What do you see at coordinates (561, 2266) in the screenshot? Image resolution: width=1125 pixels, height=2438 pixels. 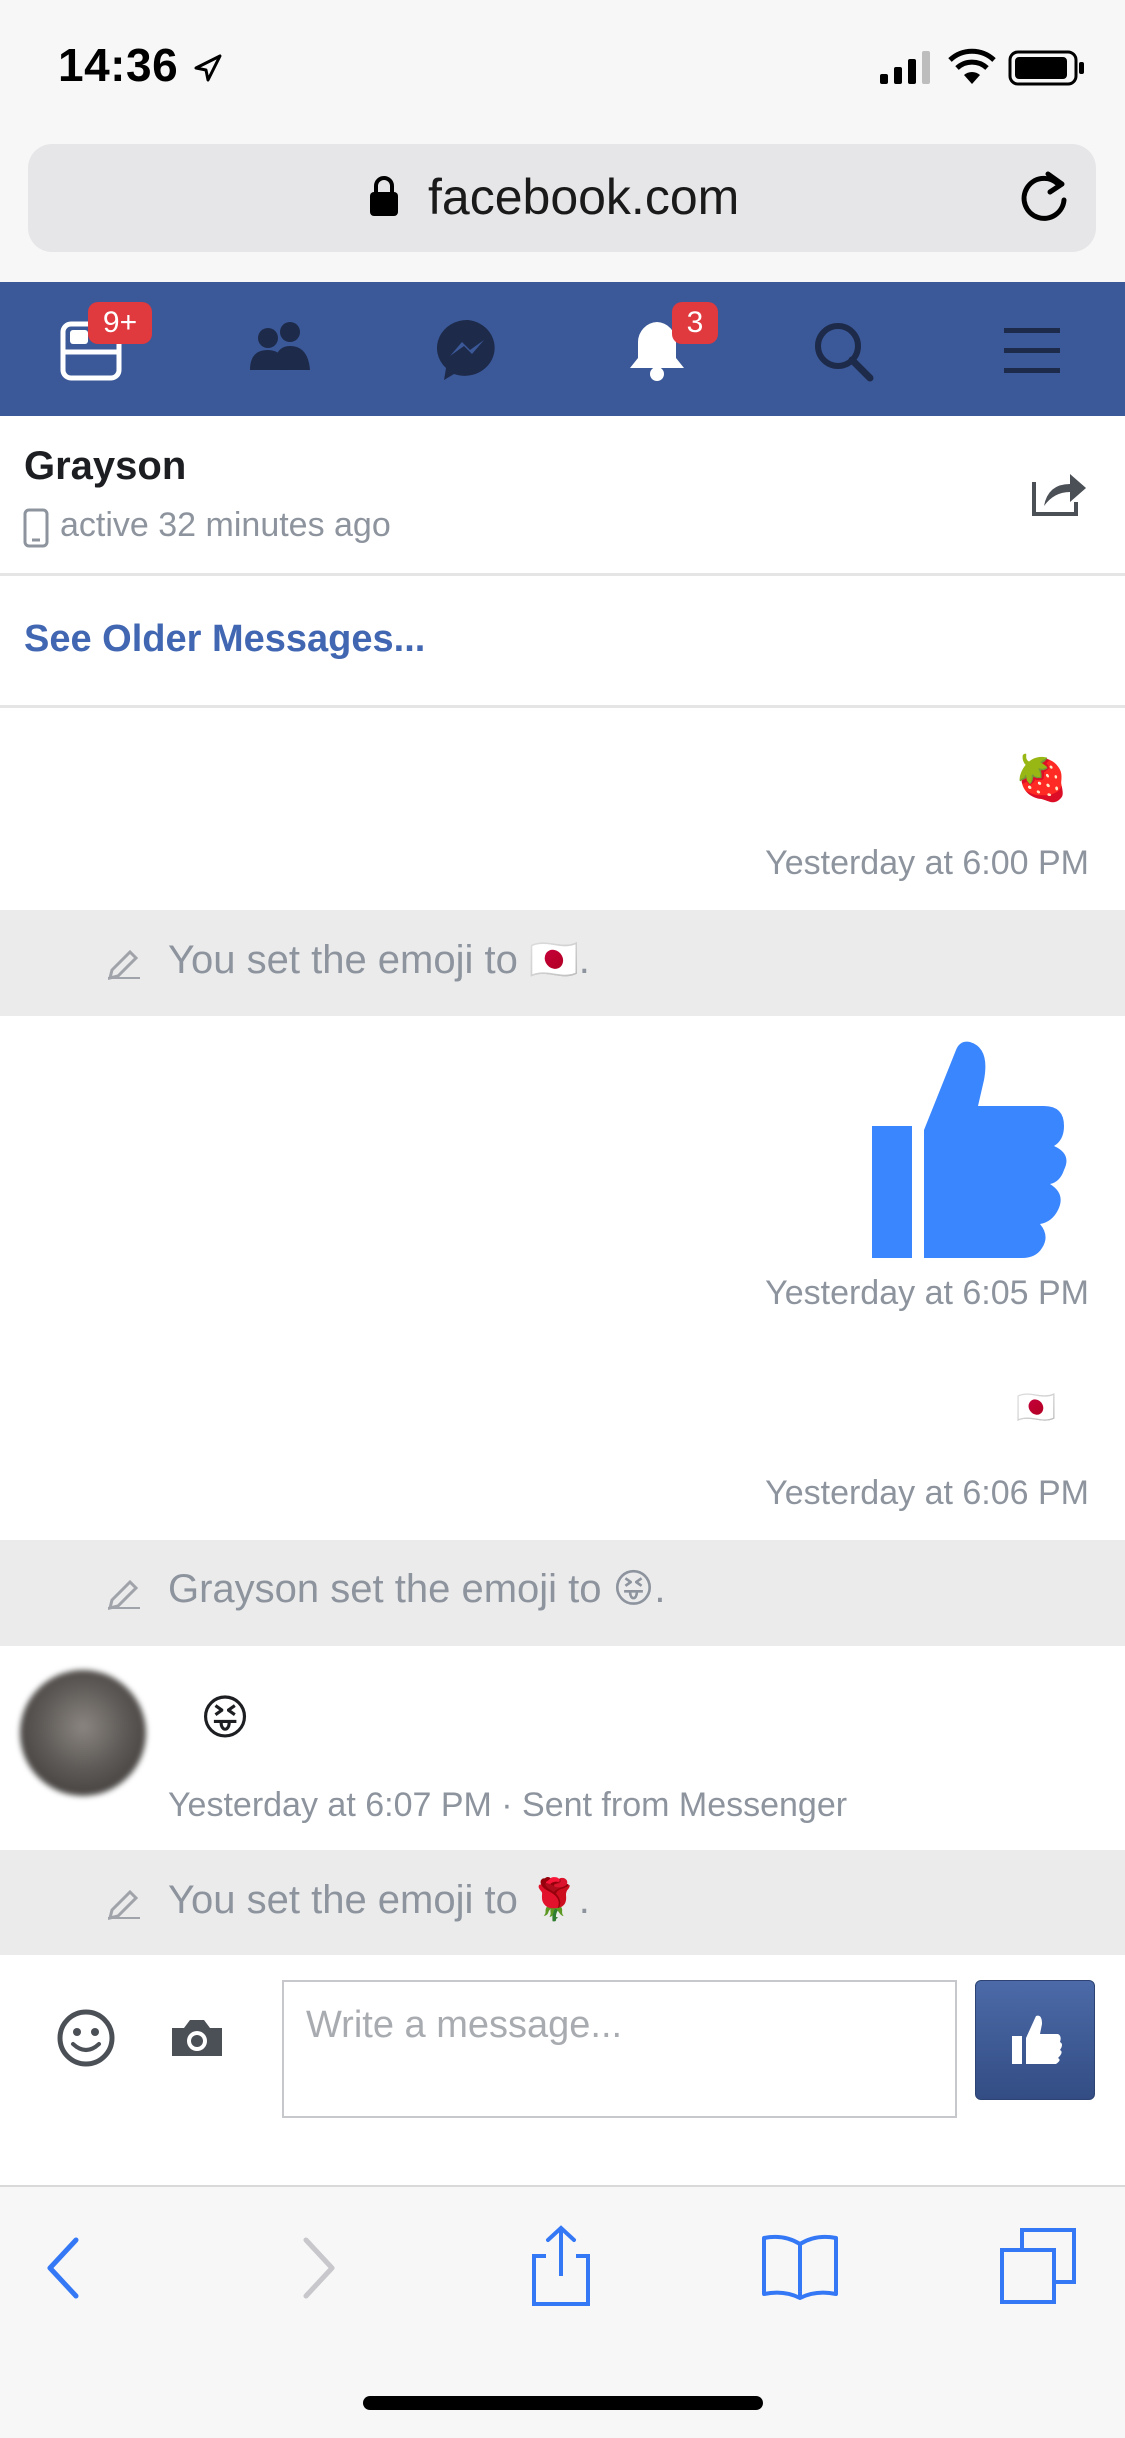 I see `share-sheet-icon` at bounding box center [561, 2266].